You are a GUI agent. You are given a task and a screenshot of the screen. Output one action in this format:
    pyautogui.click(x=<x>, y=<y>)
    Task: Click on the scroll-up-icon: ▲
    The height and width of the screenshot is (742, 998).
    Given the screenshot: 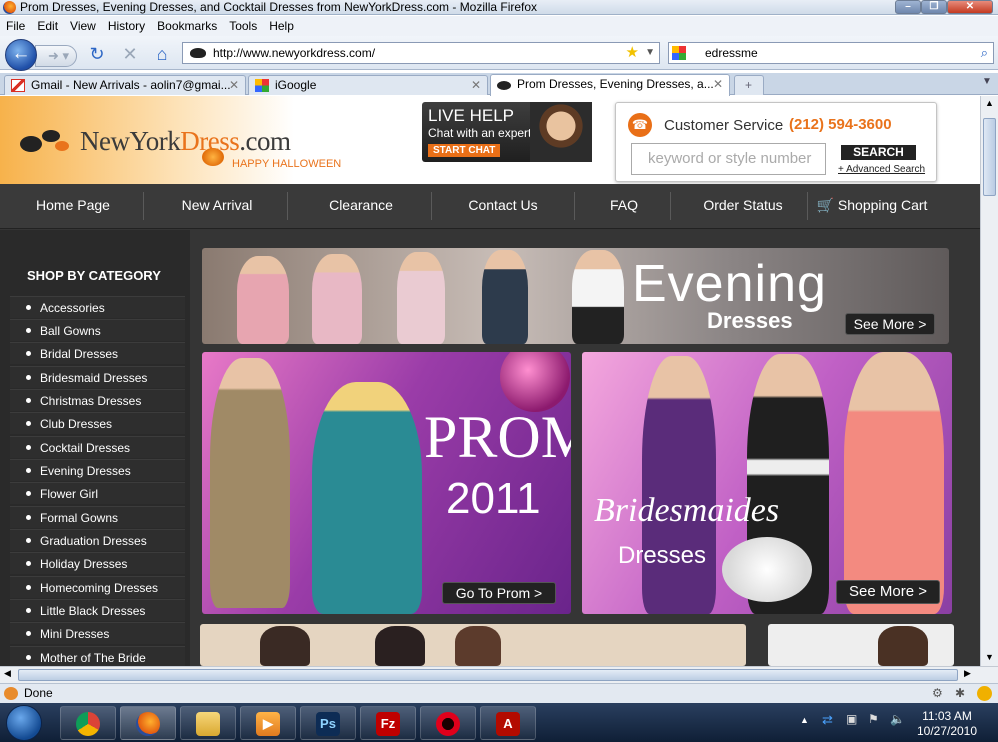 What is the action you would take?
    pyautogui.click(x=989, y=103)
    